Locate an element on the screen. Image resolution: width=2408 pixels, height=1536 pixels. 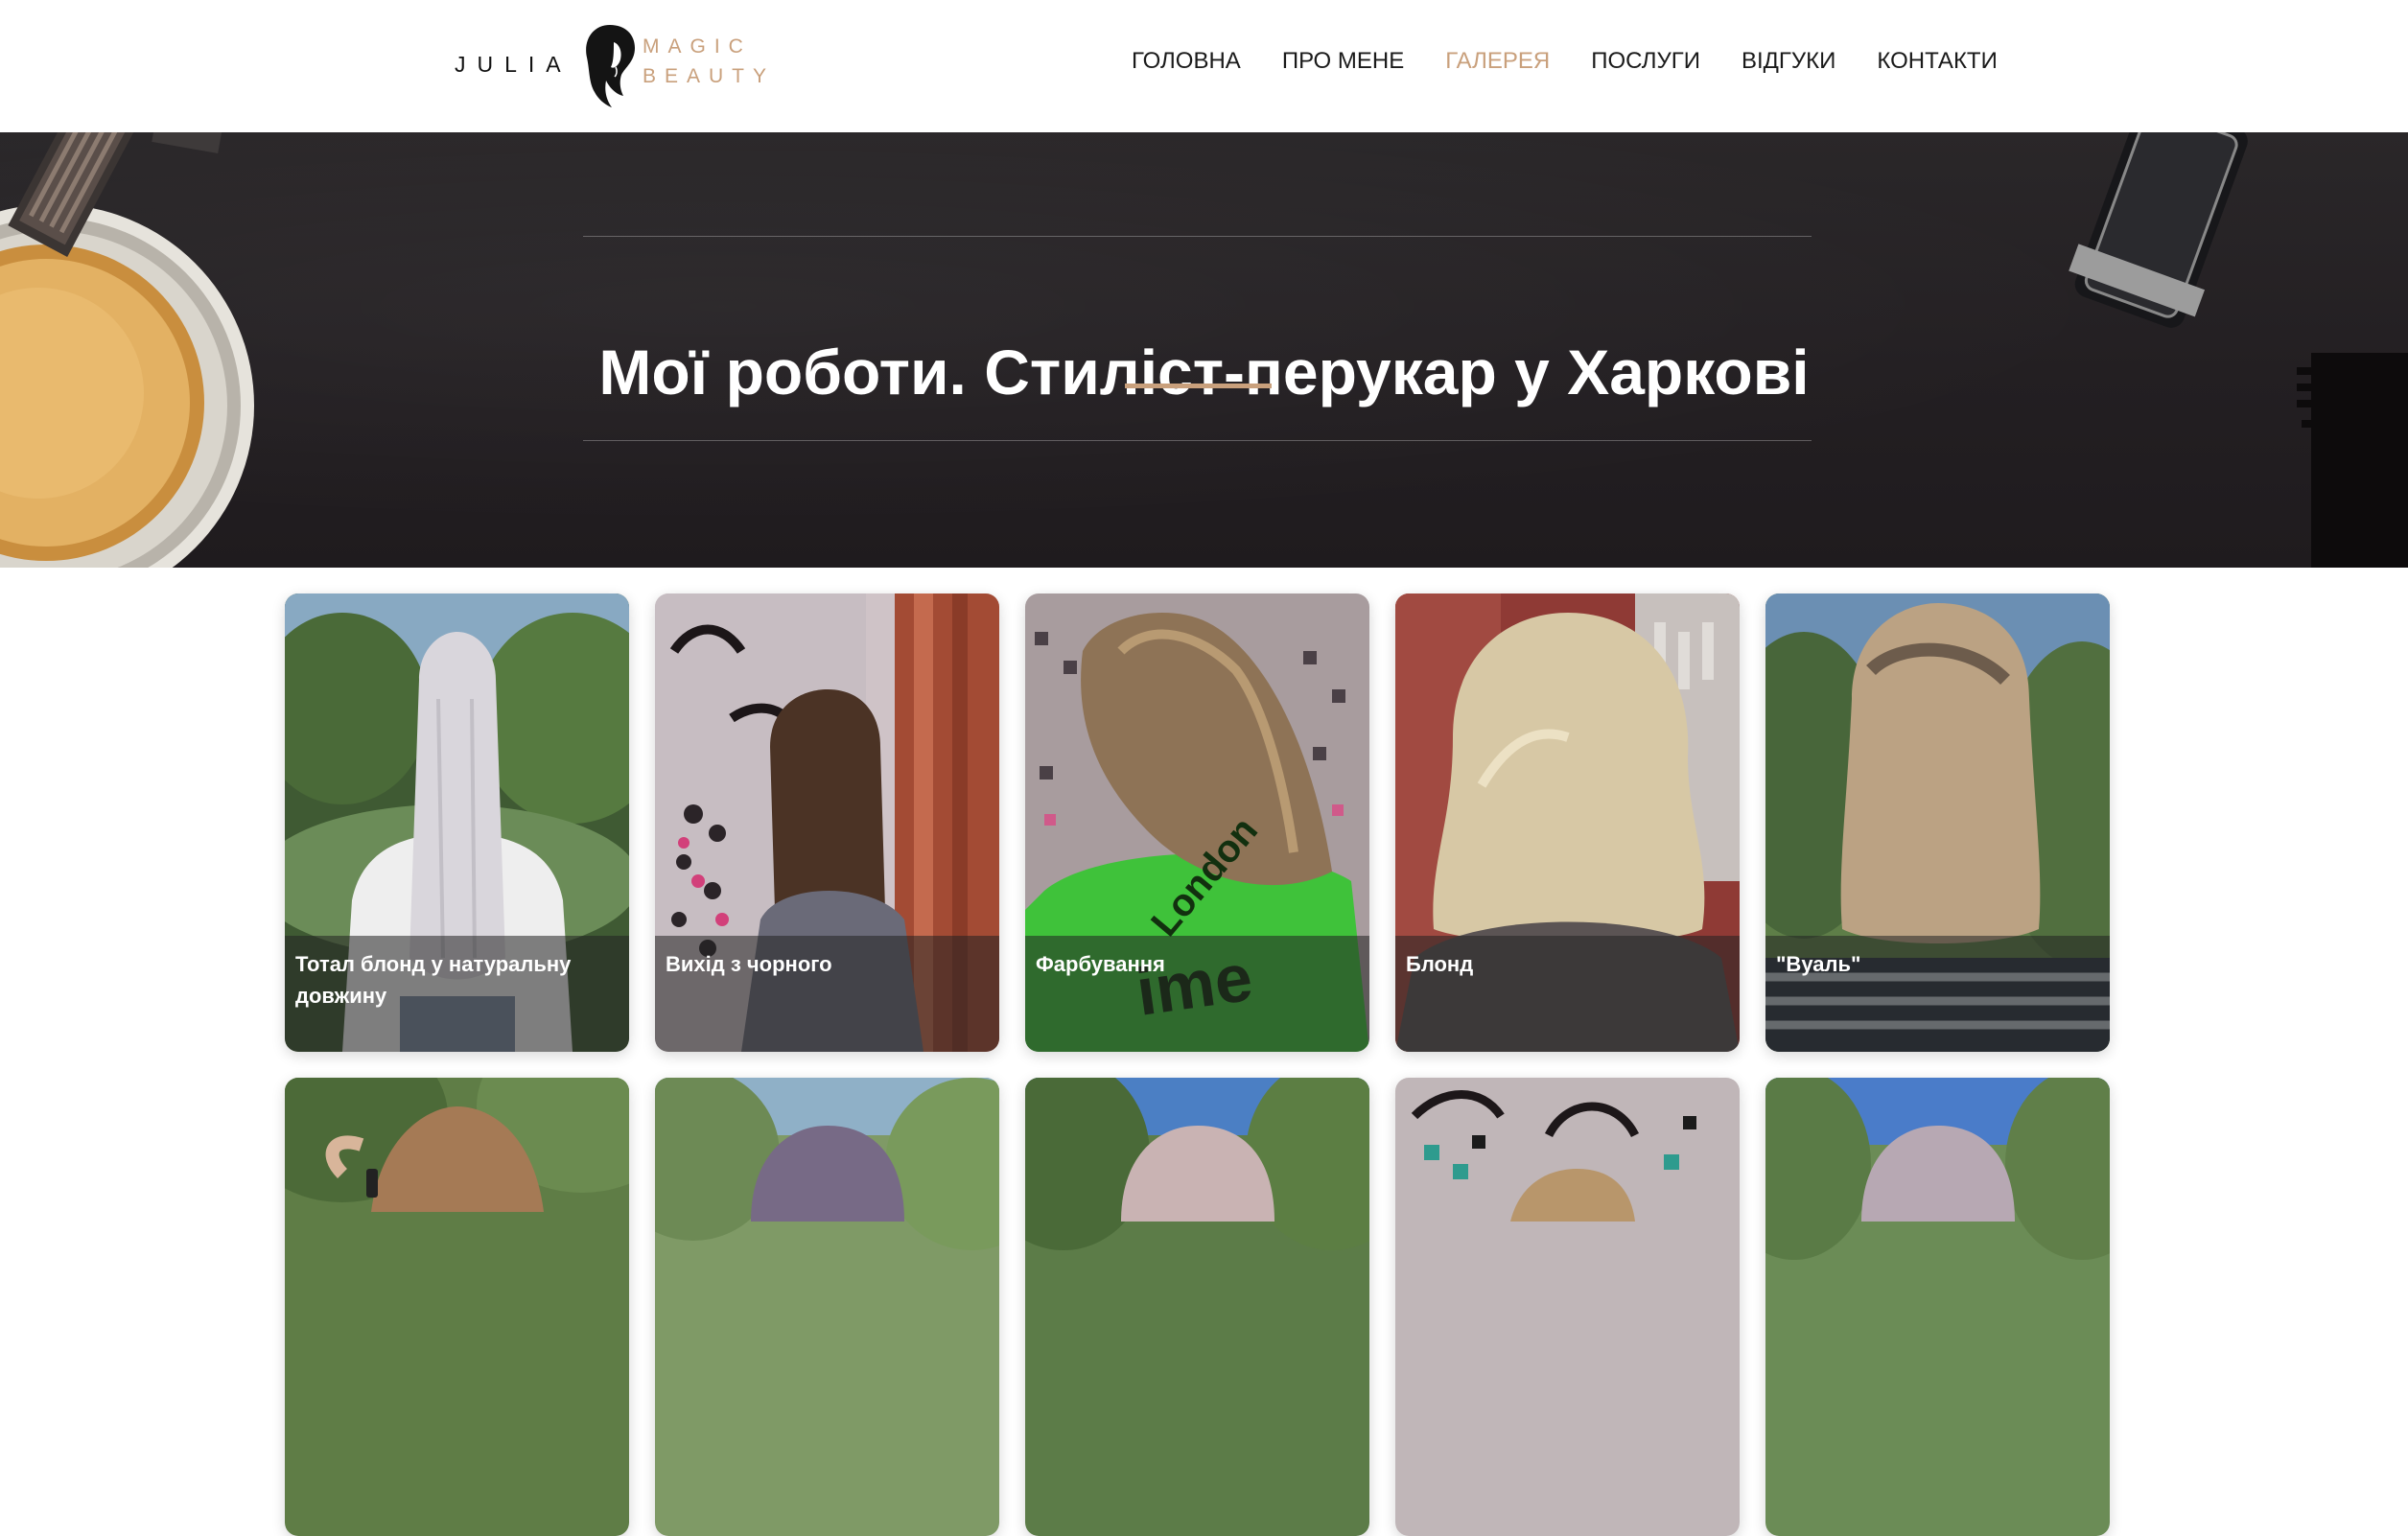
gallery-card-title: Фарбування is located at coordinates (1101, 964).